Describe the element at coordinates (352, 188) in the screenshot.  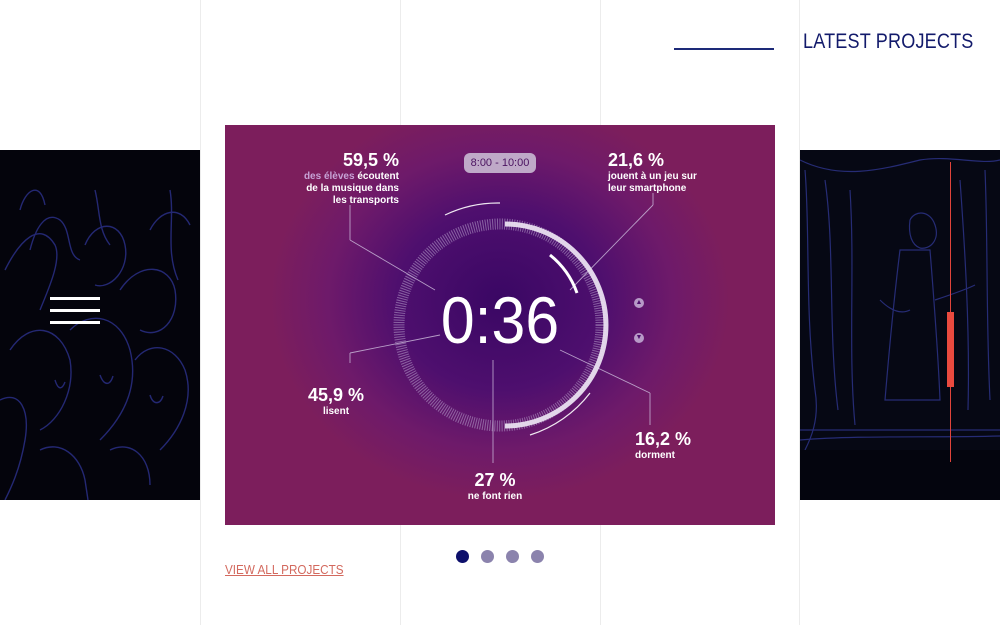
I see `stat-label: de la musique dans` at that location.